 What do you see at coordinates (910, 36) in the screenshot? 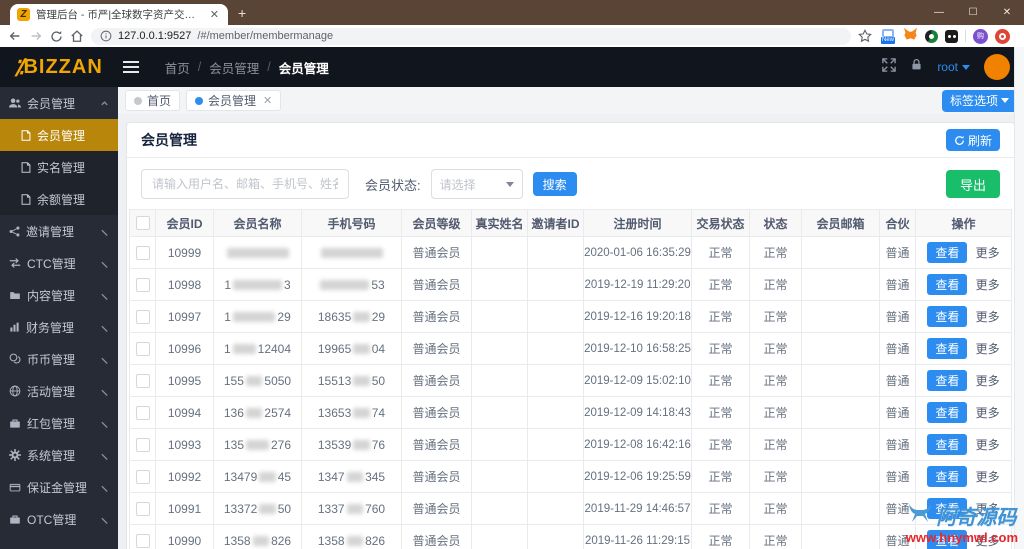
I see `metamask-icon` at bounding box center [910, 36].